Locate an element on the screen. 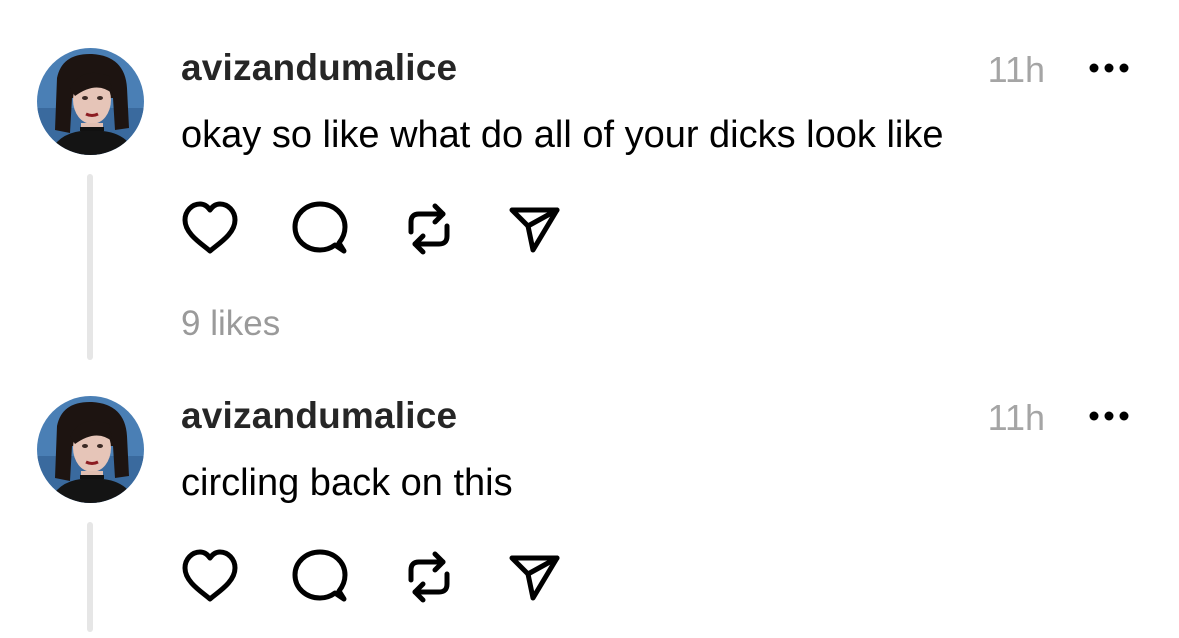 Image resolution: width=1179 pixels, height=638 pixels. likes-count: 9 likes is located at coordinates (230, 324).